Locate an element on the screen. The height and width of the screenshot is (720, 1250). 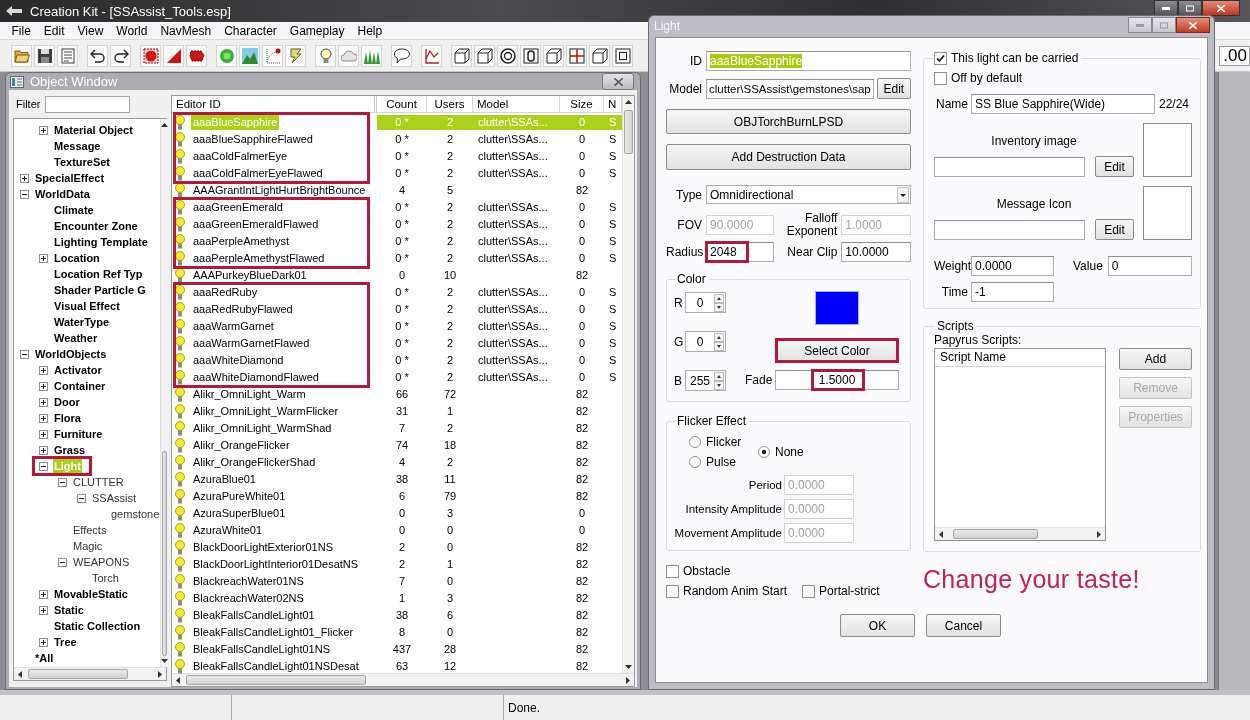
scroll-left-icon is located at coordinates (941, 534).